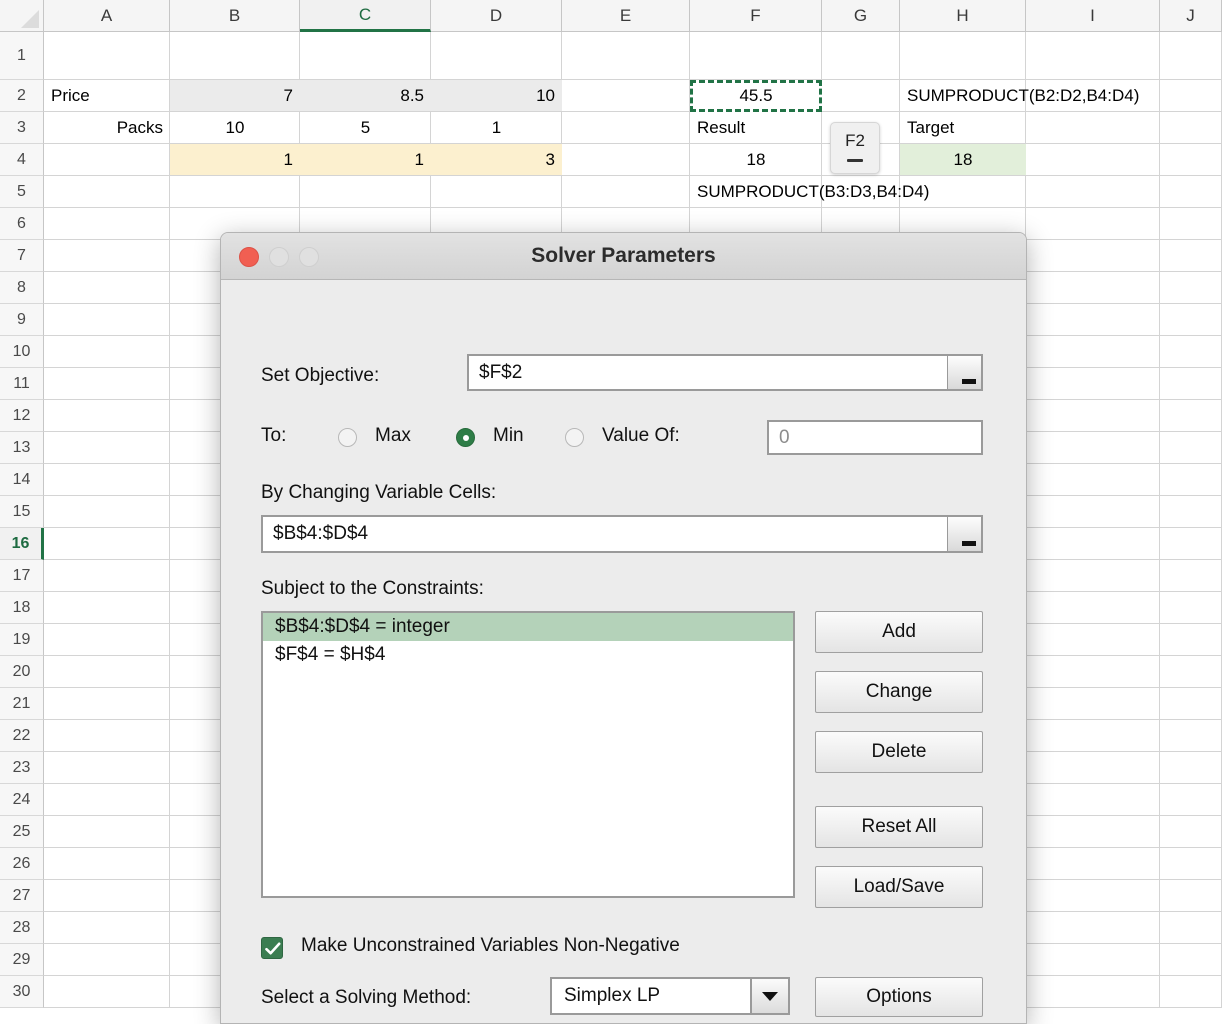 This screenshot has height=1024, width=1222. Describe the element at coordinates (107, 928) in the screenshot. I see `cell-A28` at that location.